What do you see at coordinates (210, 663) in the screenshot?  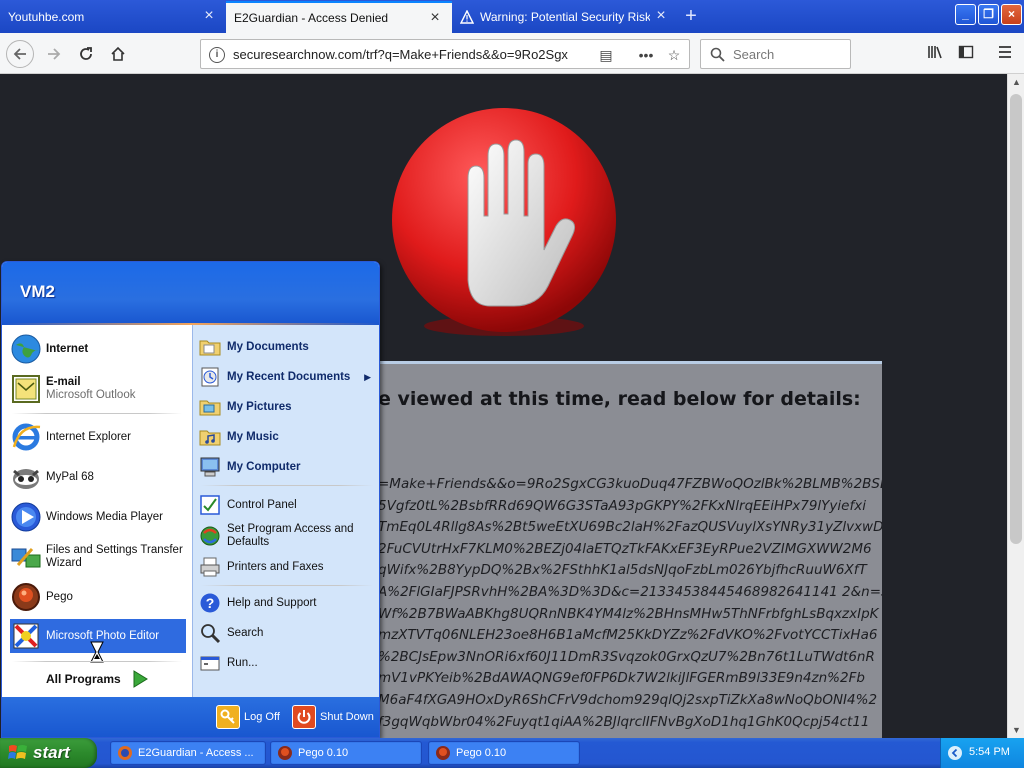 I see `run-icon` at bounding box center [210, 663].